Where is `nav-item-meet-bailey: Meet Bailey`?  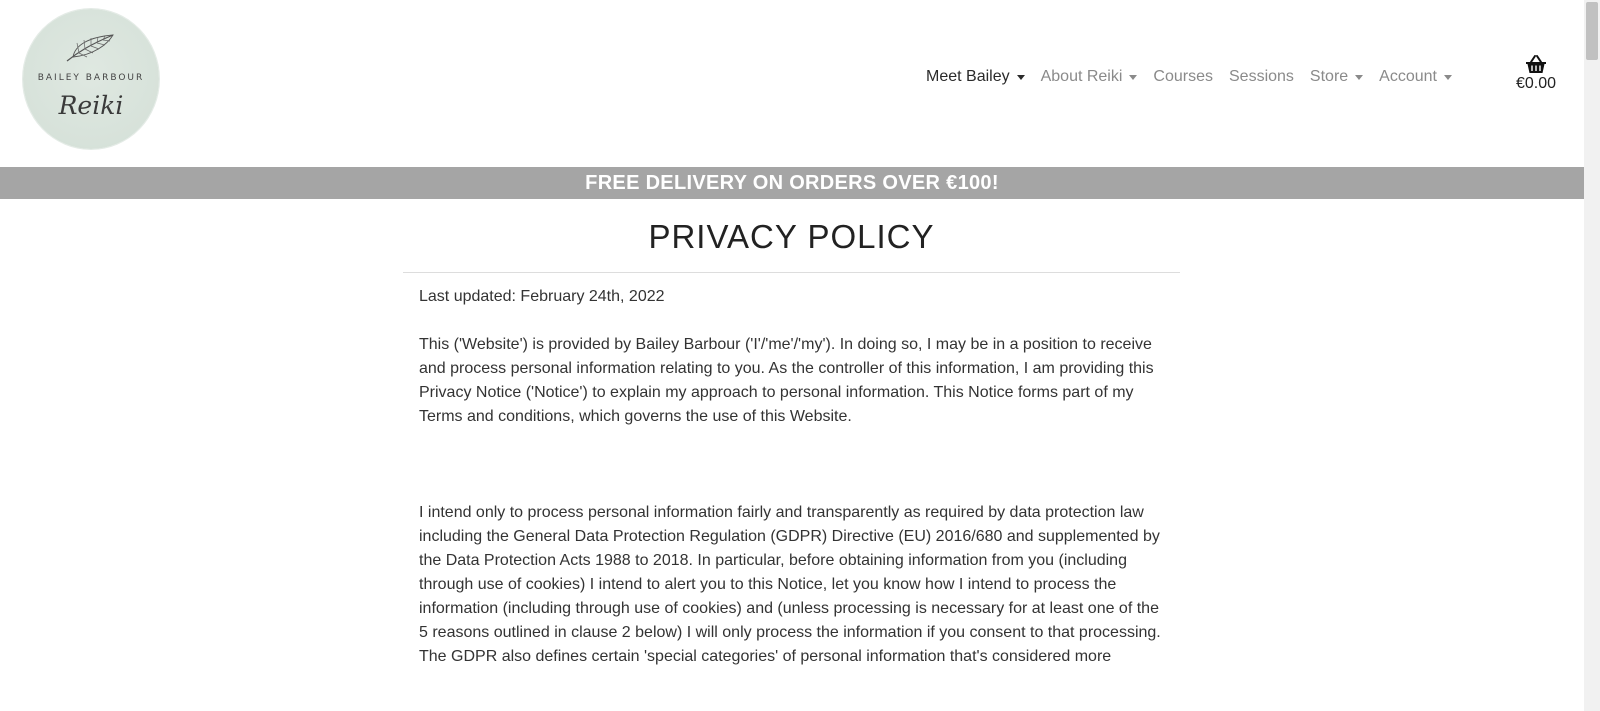
nav-item-meet-bailey: Meet Bailey is located at coordinates (975, 77).